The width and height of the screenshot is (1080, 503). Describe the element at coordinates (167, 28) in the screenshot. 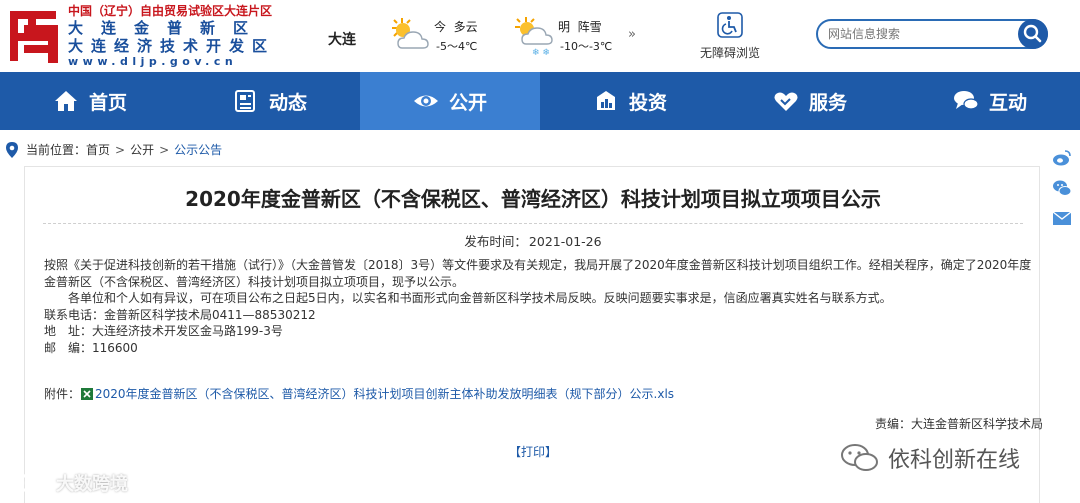

I see `site-name-line2: 大连金普新区` at that location.